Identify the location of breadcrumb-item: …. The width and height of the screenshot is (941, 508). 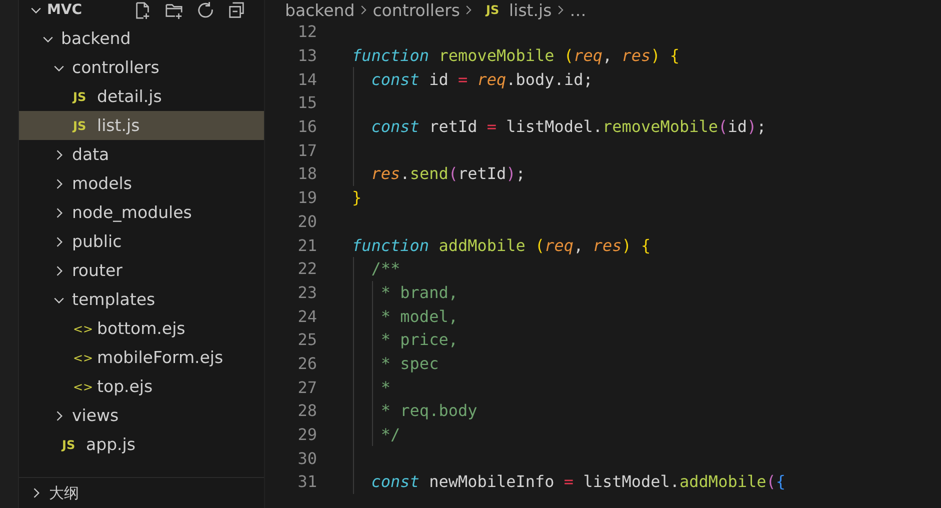
(578, 10).